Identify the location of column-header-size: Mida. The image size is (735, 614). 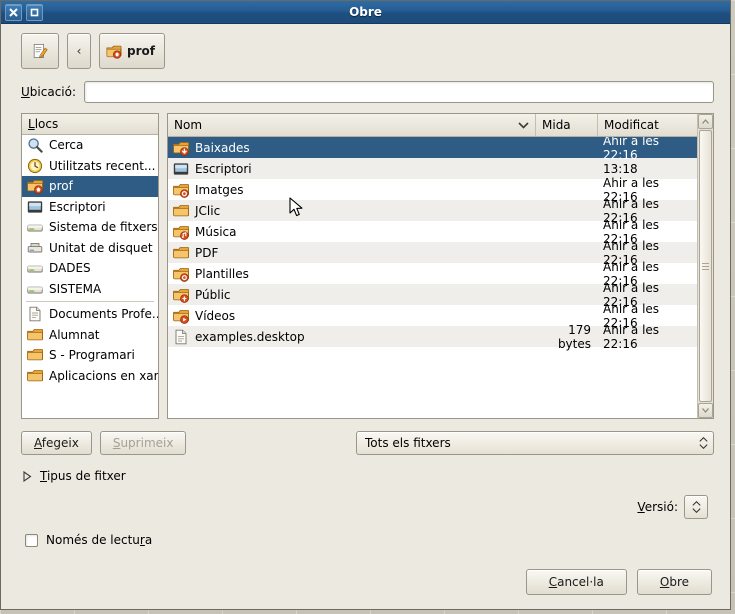
(566, 125).